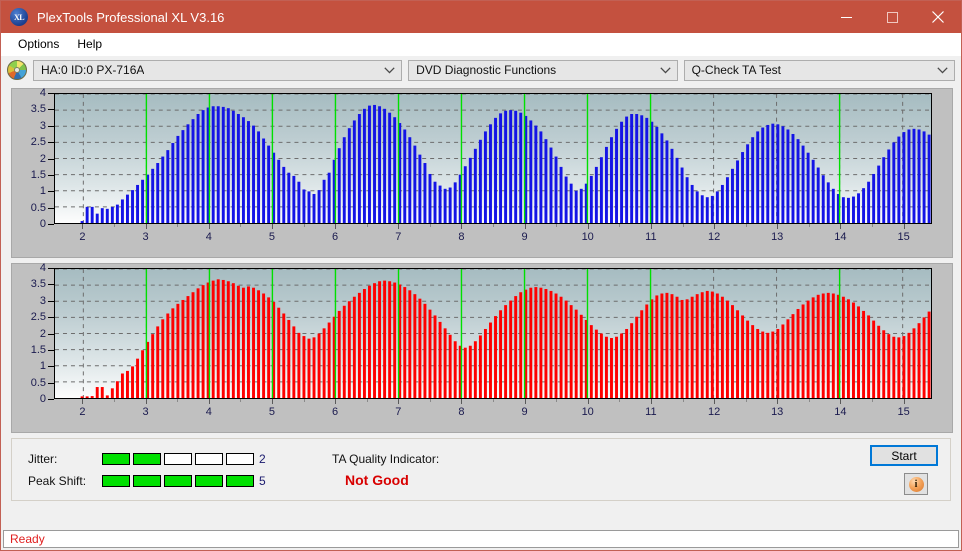 The image size is (962, 551). I want to click on ta-quality-value: Not Good, so click(377, 480).